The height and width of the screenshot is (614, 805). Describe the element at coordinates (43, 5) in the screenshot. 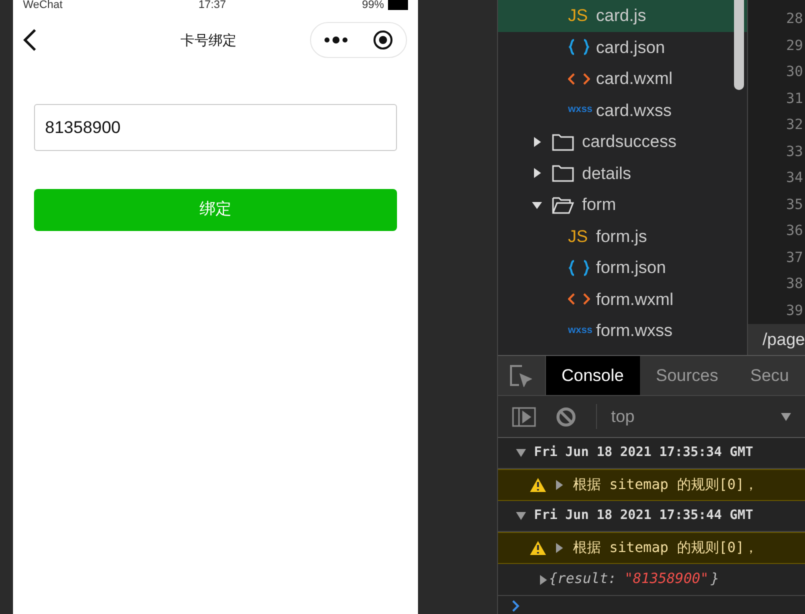

I see `carrier-label: WeChat` at that location.